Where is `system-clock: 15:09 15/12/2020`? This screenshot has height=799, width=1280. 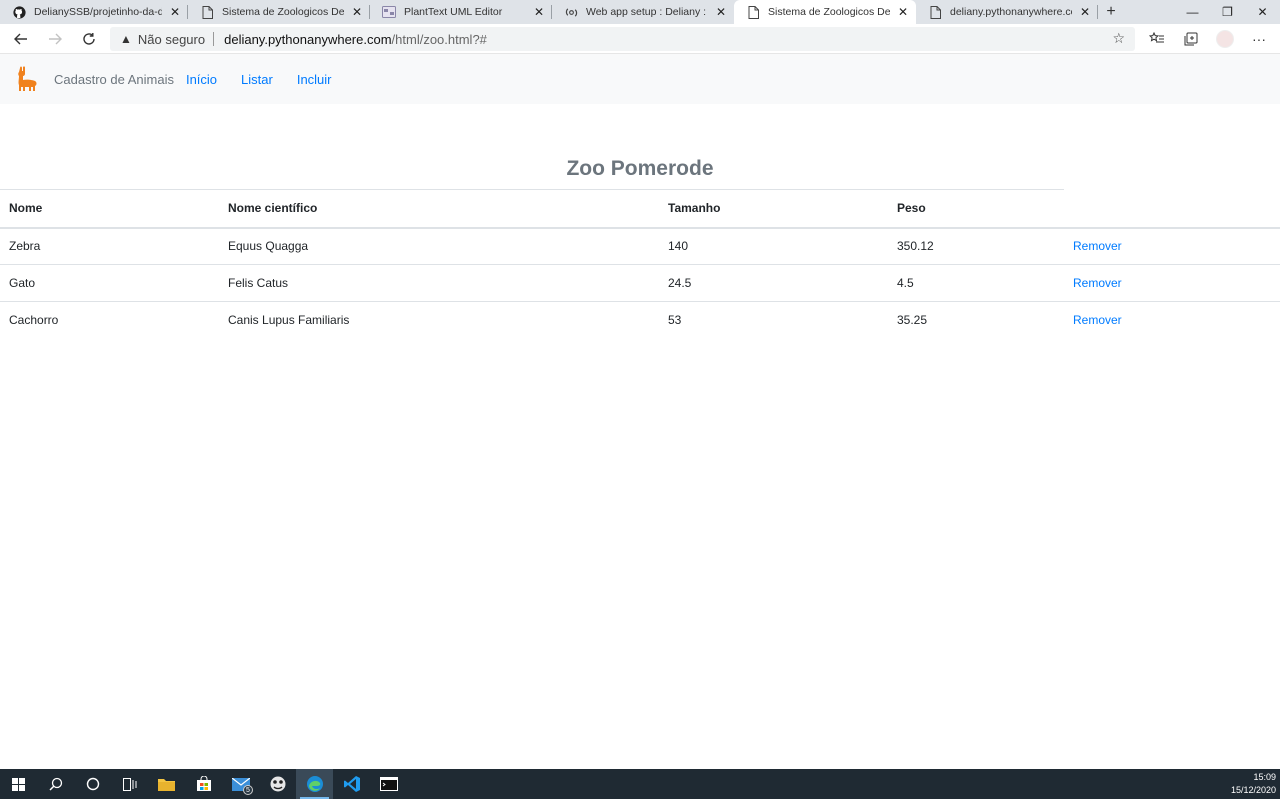 system-clock: 15:09 15/12/2020 is located at coordinates (1253, 784).